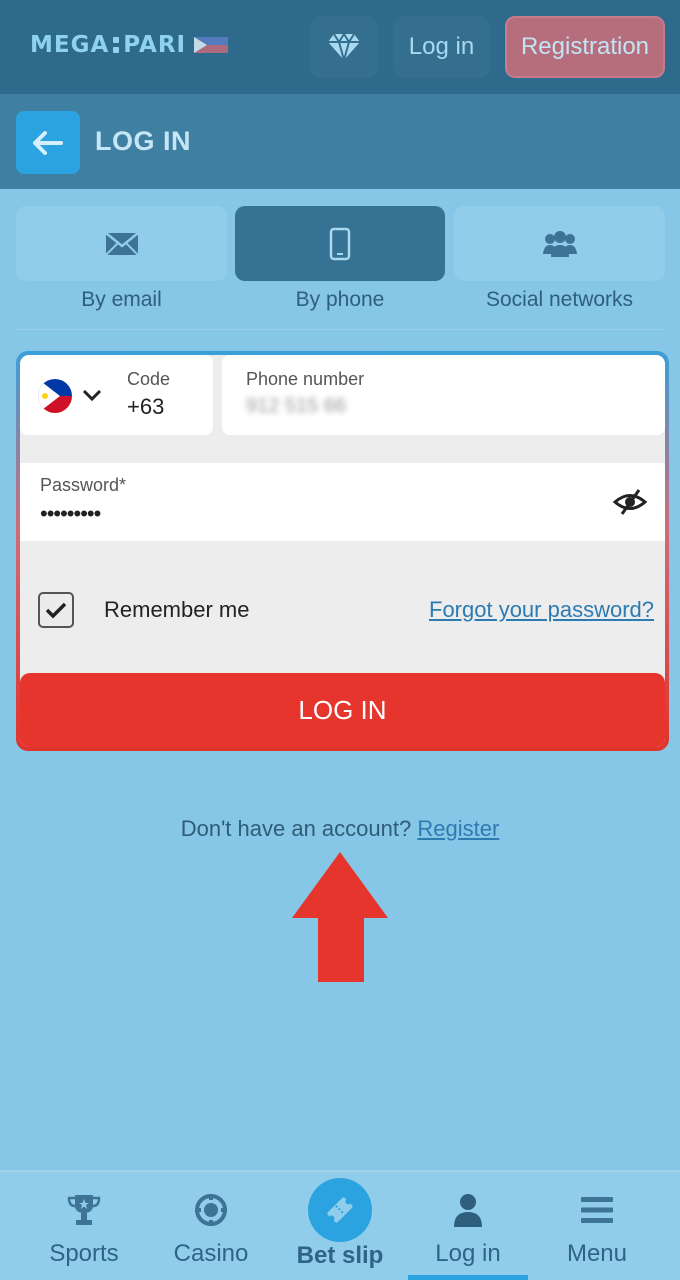 The height and width of the screenshot is (1280, 680). What do you see at coordinates (468, 1277) in the screenshot?
I see `active-tab-indicator` at bounding box center [468, 1277].